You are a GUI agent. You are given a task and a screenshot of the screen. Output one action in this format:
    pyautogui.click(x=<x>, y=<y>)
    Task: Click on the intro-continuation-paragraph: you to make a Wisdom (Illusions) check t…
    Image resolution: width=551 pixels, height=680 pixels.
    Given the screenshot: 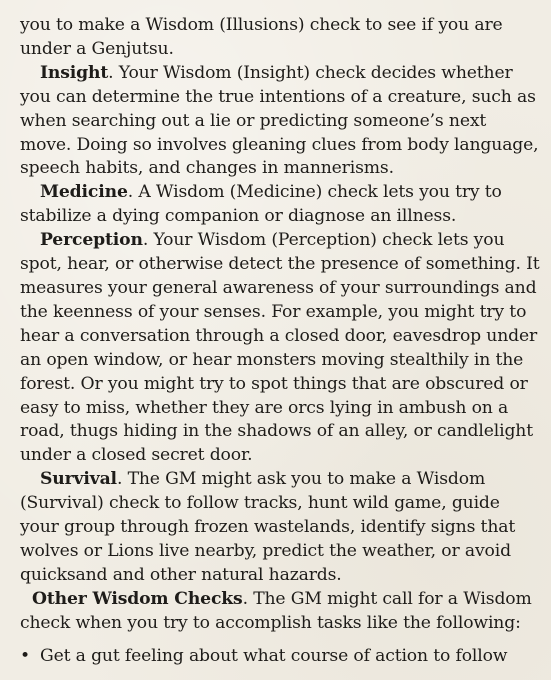 What is the action you would take?
    pyautogui.click(x=261, y=37)
    